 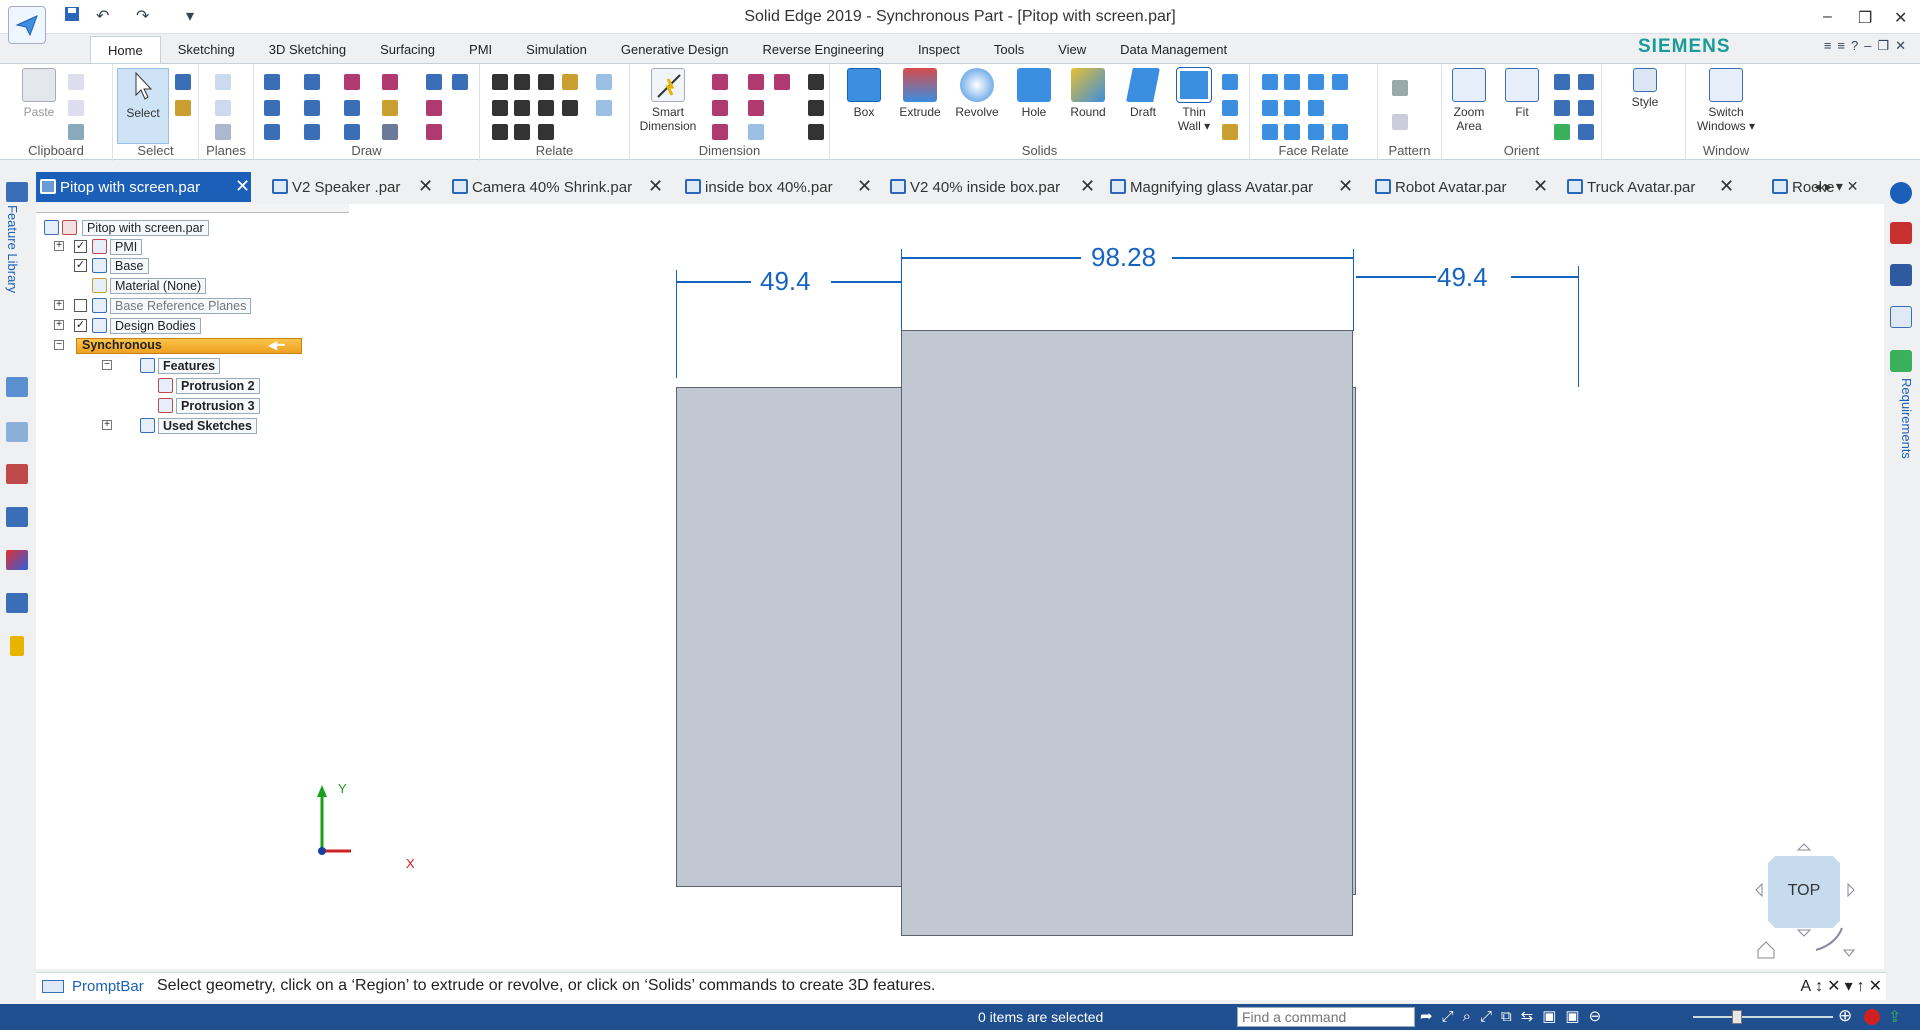 What do you see at coordinates (1901, 193) in the screenshot?
I see `help-icon` at bounding box center [1901, 193].